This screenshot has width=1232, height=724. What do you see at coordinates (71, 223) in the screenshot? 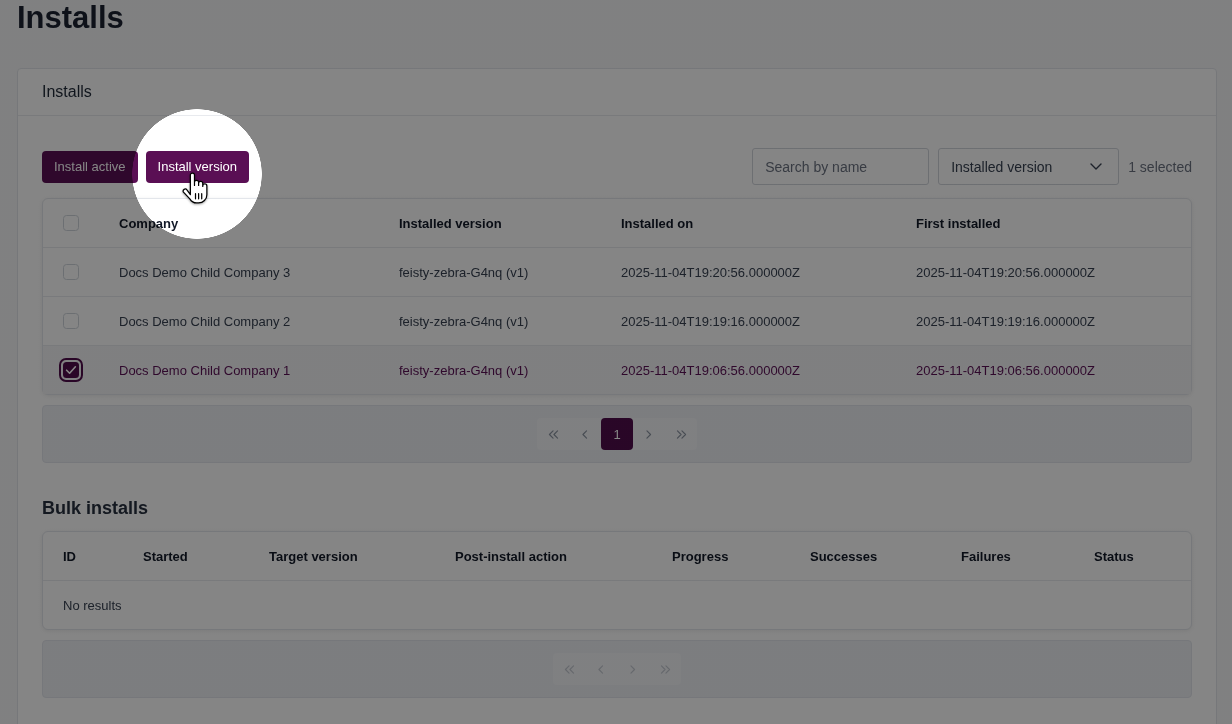
I see `select-all-checkbox` at bounding box center [71, 223].